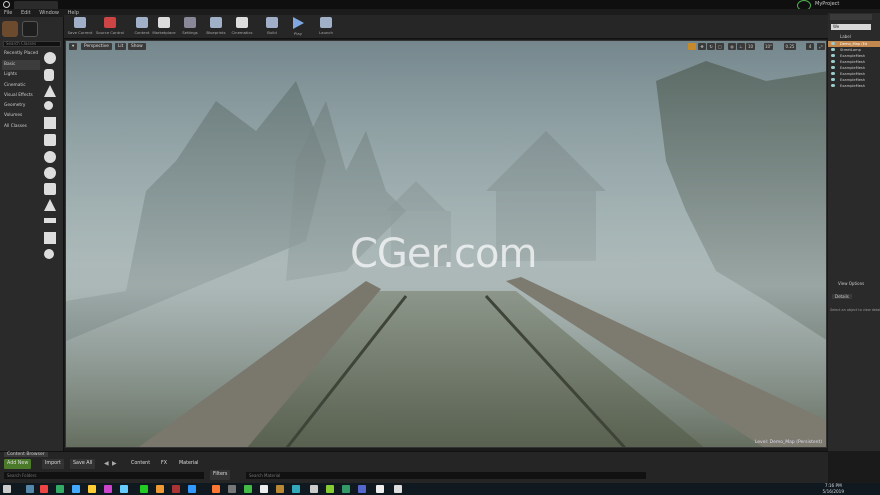 This screenshot has width=880, height=495. What do you see at coordinates (702, 46) in the screenshot?
I see `translate-icon: ✥` at bounding box center [702, 46].